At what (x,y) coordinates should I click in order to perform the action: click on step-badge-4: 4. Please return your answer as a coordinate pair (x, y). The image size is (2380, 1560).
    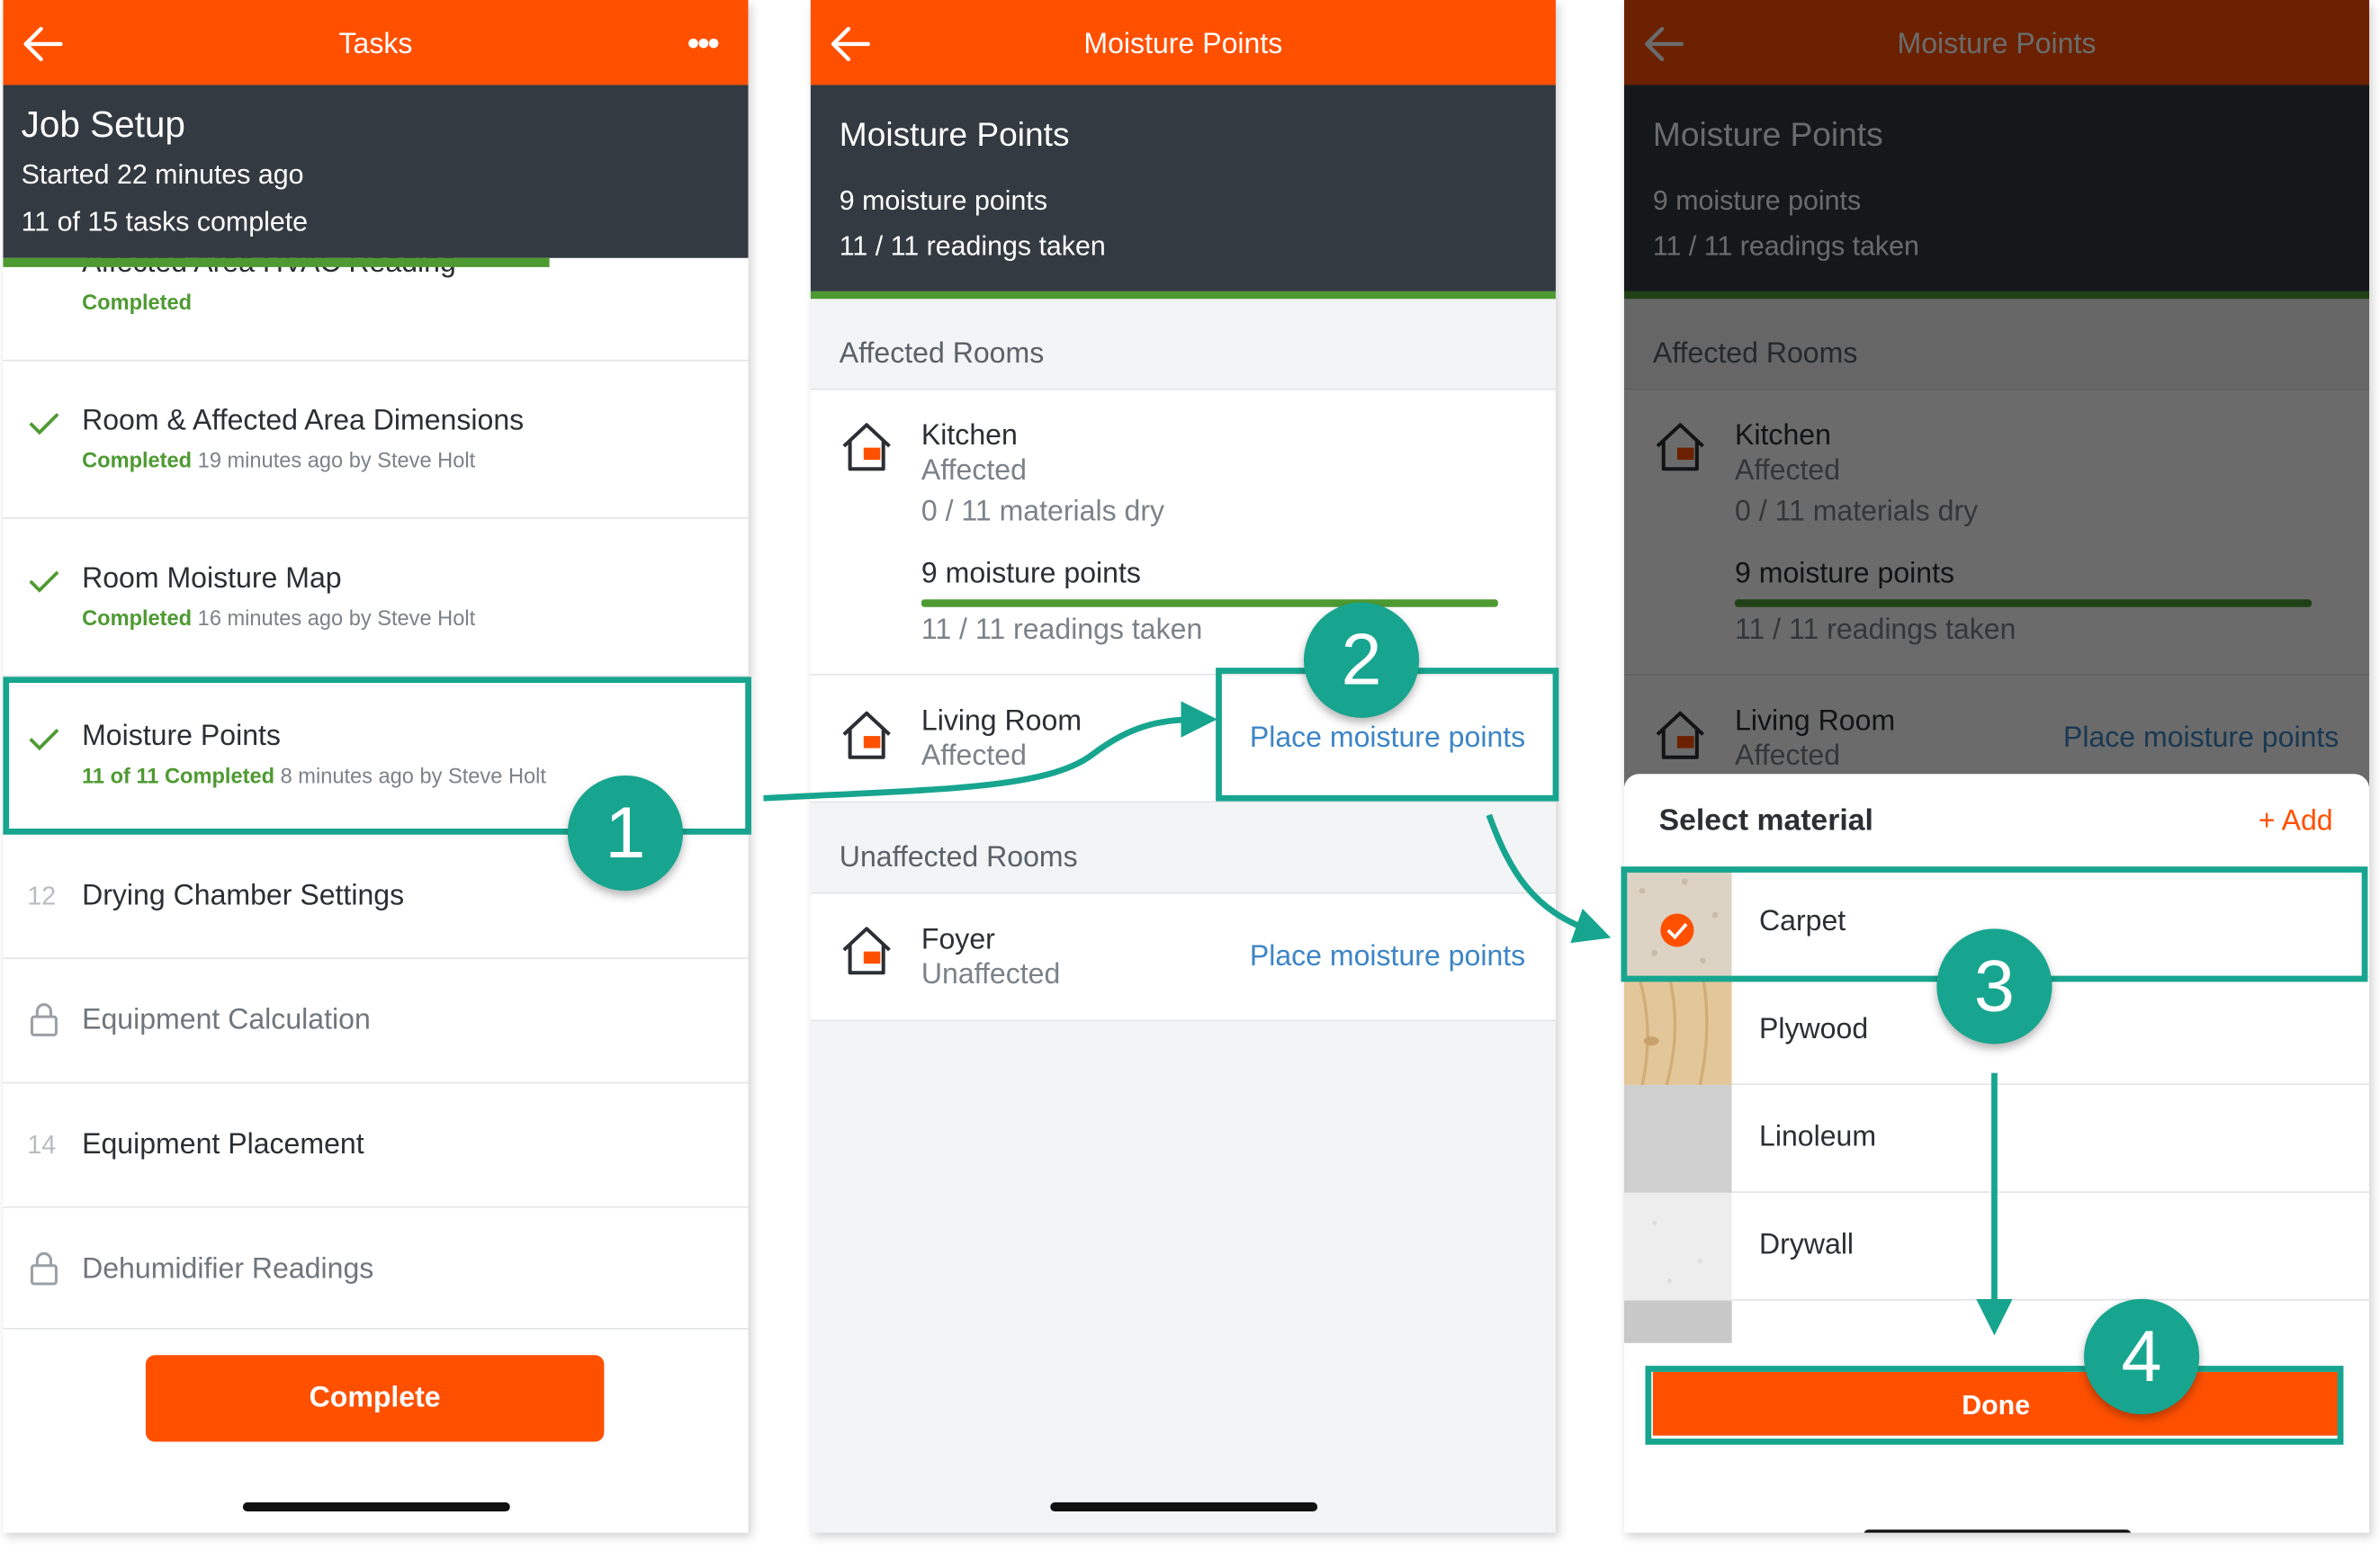
    Looking at the image, I should click on (2141, 1357).